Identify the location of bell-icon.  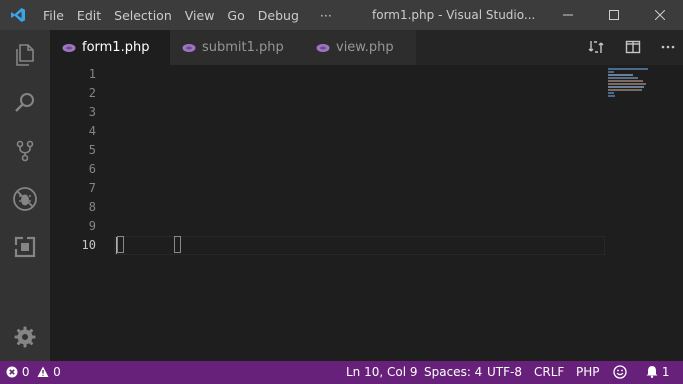
(652, 372).